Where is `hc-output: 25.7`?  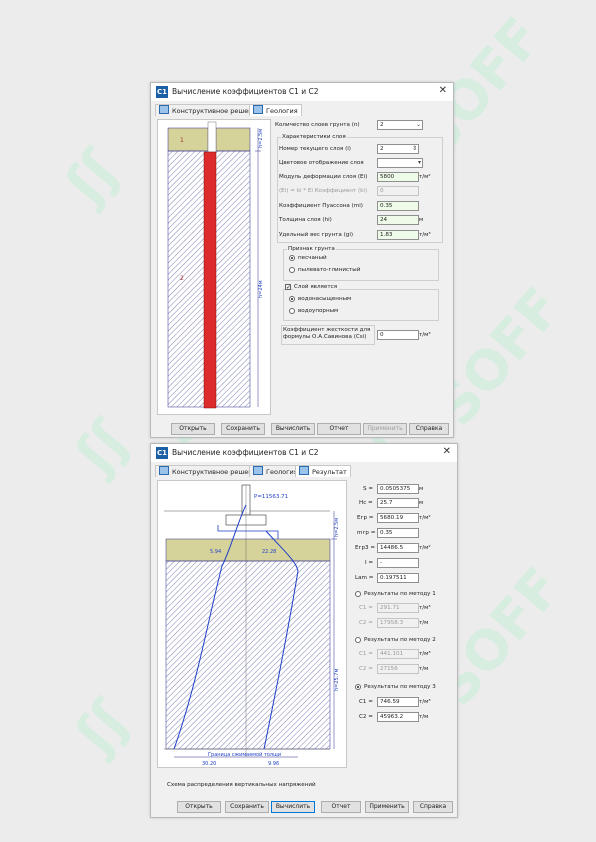
hc-output: 25.7 is located at coordinates (398, 503).